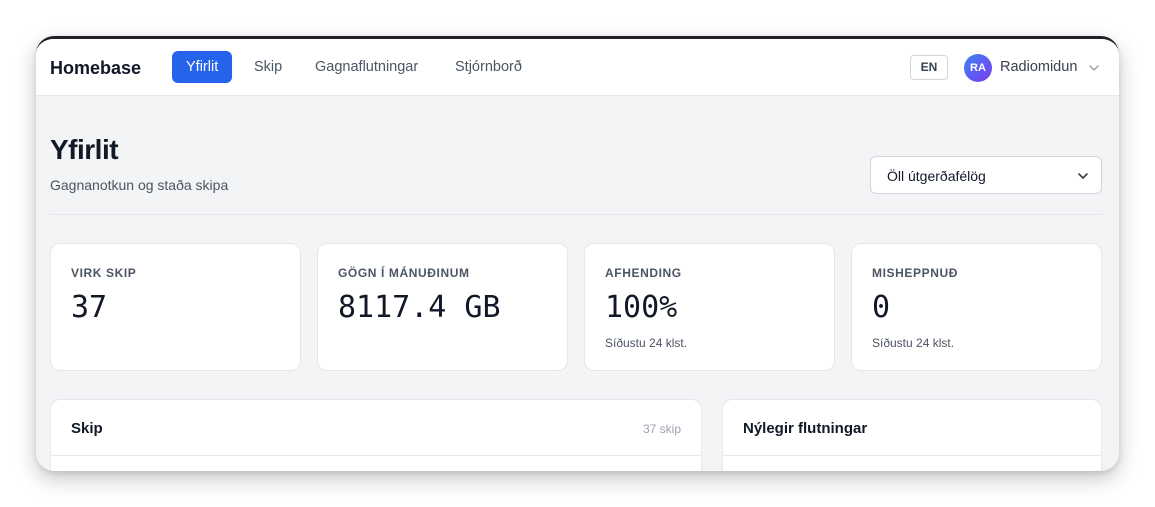  I want to click on brand-logo: Homebase, so click(95, 68).